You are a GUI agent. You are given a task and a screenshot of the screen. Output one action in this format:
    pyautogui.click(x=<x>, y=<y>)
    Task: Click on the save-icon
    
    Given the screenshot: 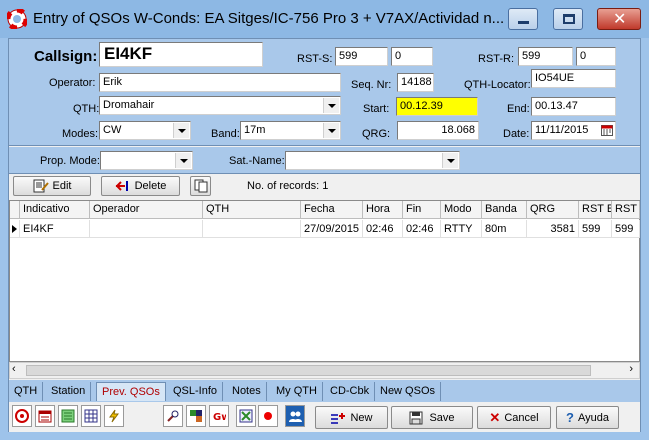 What is the action you would take?
    pyautogui.click(x=416, y=417)
    